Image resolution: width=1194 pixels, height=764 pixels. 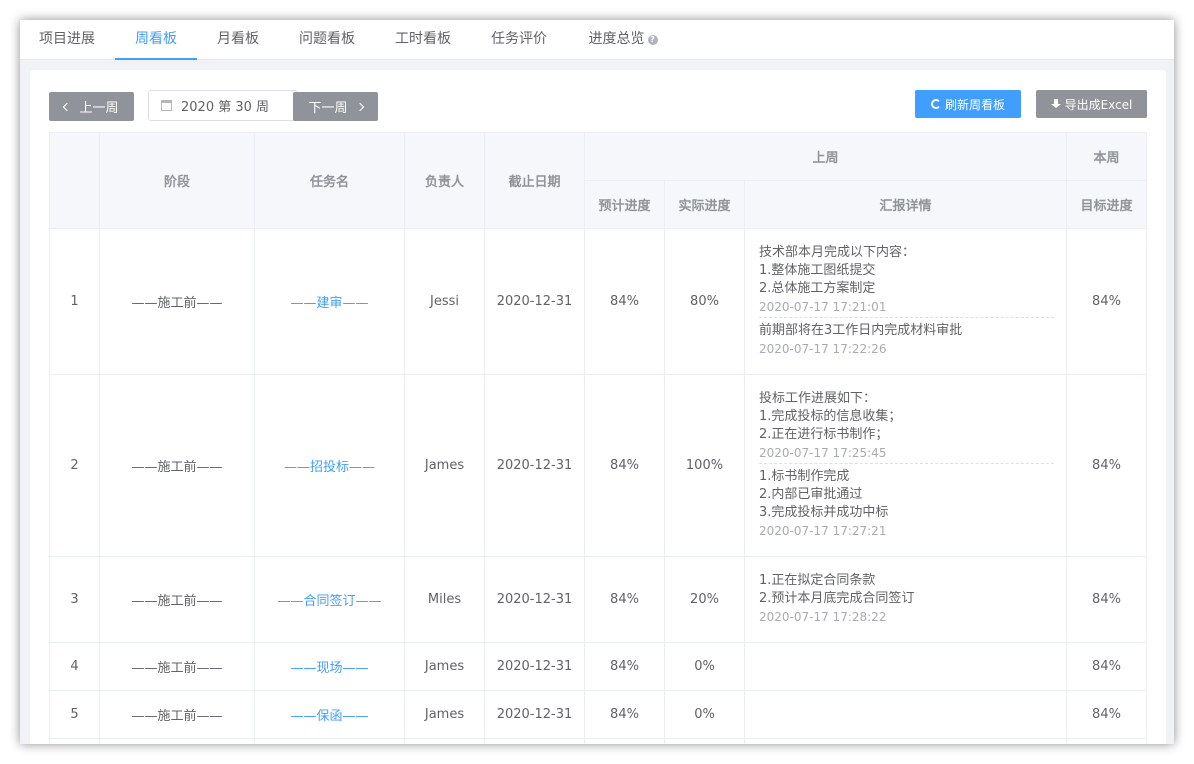 I want to click on task-cell: ——现场——, so click(x=329, y=666).